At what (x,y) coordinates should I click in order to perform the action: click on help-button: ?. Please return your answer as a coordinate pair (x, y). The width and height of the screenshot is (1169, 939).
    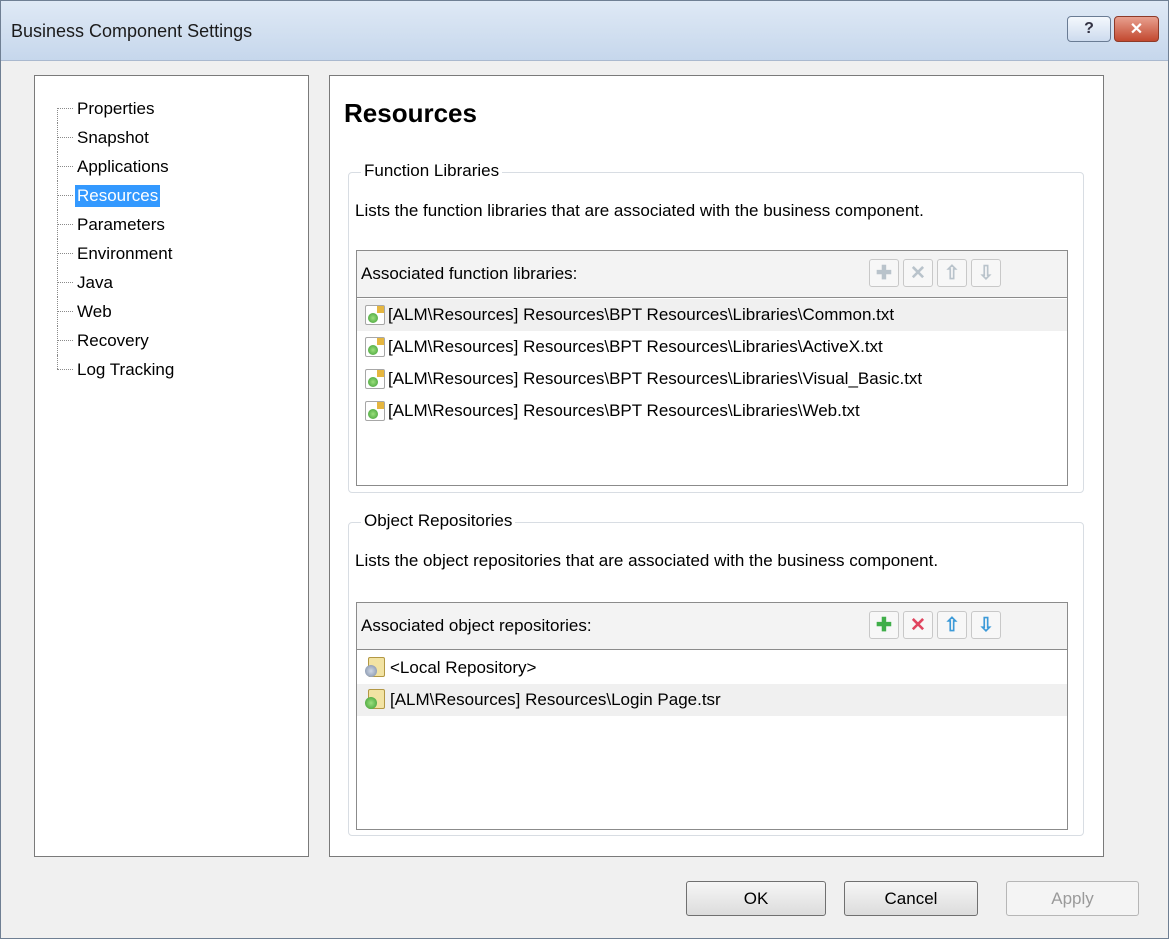
    Looking at the image, I should click on (1089, 29).